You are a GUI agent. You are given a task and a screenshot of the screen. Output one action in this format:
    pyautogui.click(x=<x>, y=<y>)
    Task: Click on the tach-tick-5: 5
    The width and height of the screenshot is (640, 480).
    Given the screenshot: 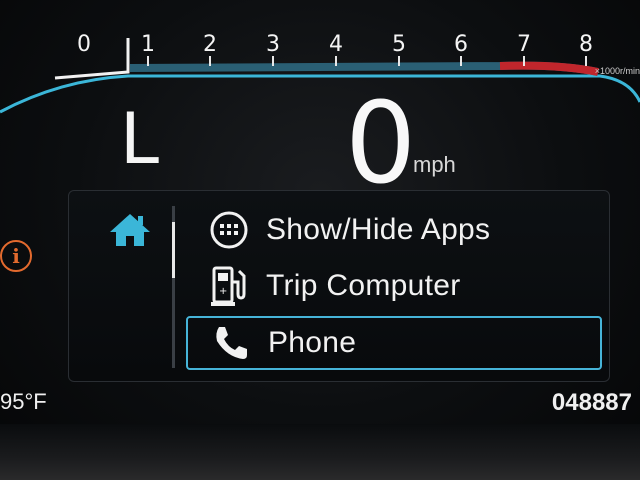 What is the action you would take?
    pyautogui.click(x=399, y=44)
    